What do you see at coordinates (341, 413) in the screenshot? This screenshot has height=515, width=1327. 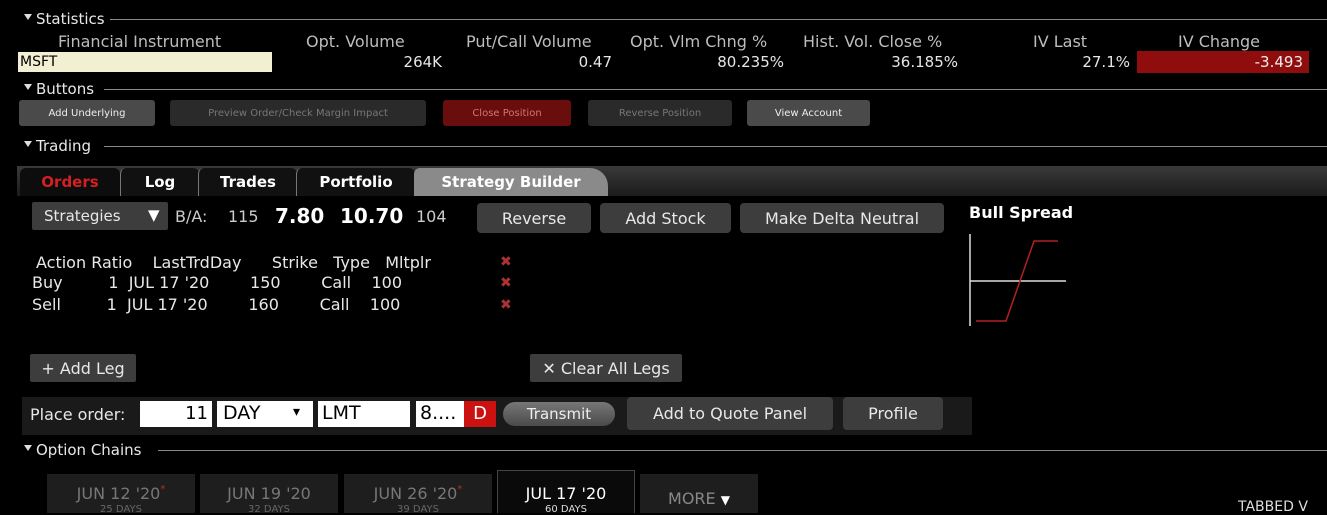 I see `order-type-value: LMT` at bounding box center [341, 413].